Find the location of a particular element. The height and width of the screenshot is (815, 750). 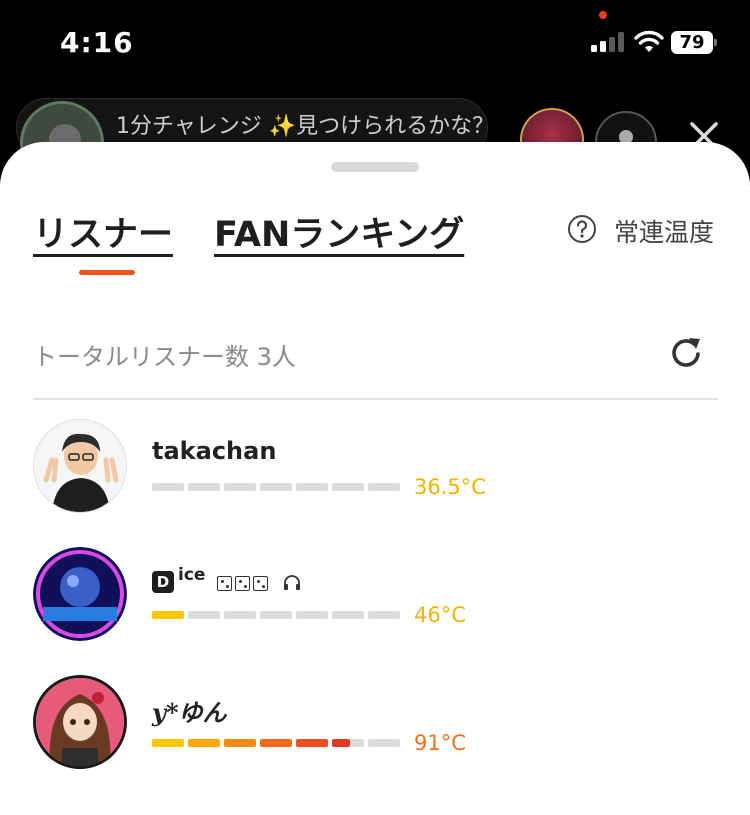

listener-row: y*ゆん 91°C is located at coordinates (375, 730).